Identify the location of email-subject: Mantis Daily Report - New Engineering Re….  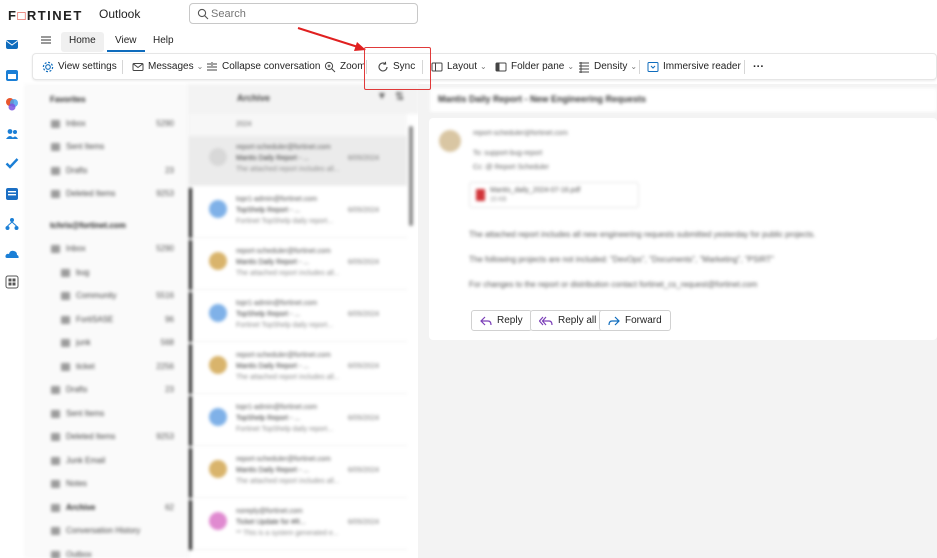
(683, 100).